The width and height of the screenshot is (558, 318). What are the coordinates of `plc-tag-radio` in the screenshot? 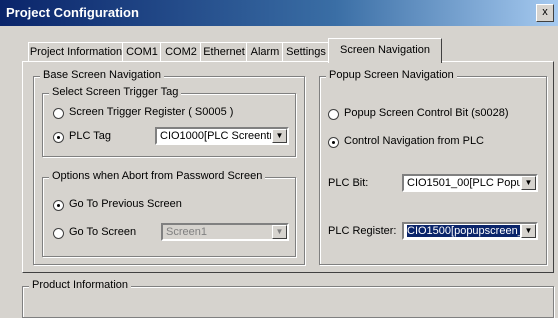 It's located at (58, 137).